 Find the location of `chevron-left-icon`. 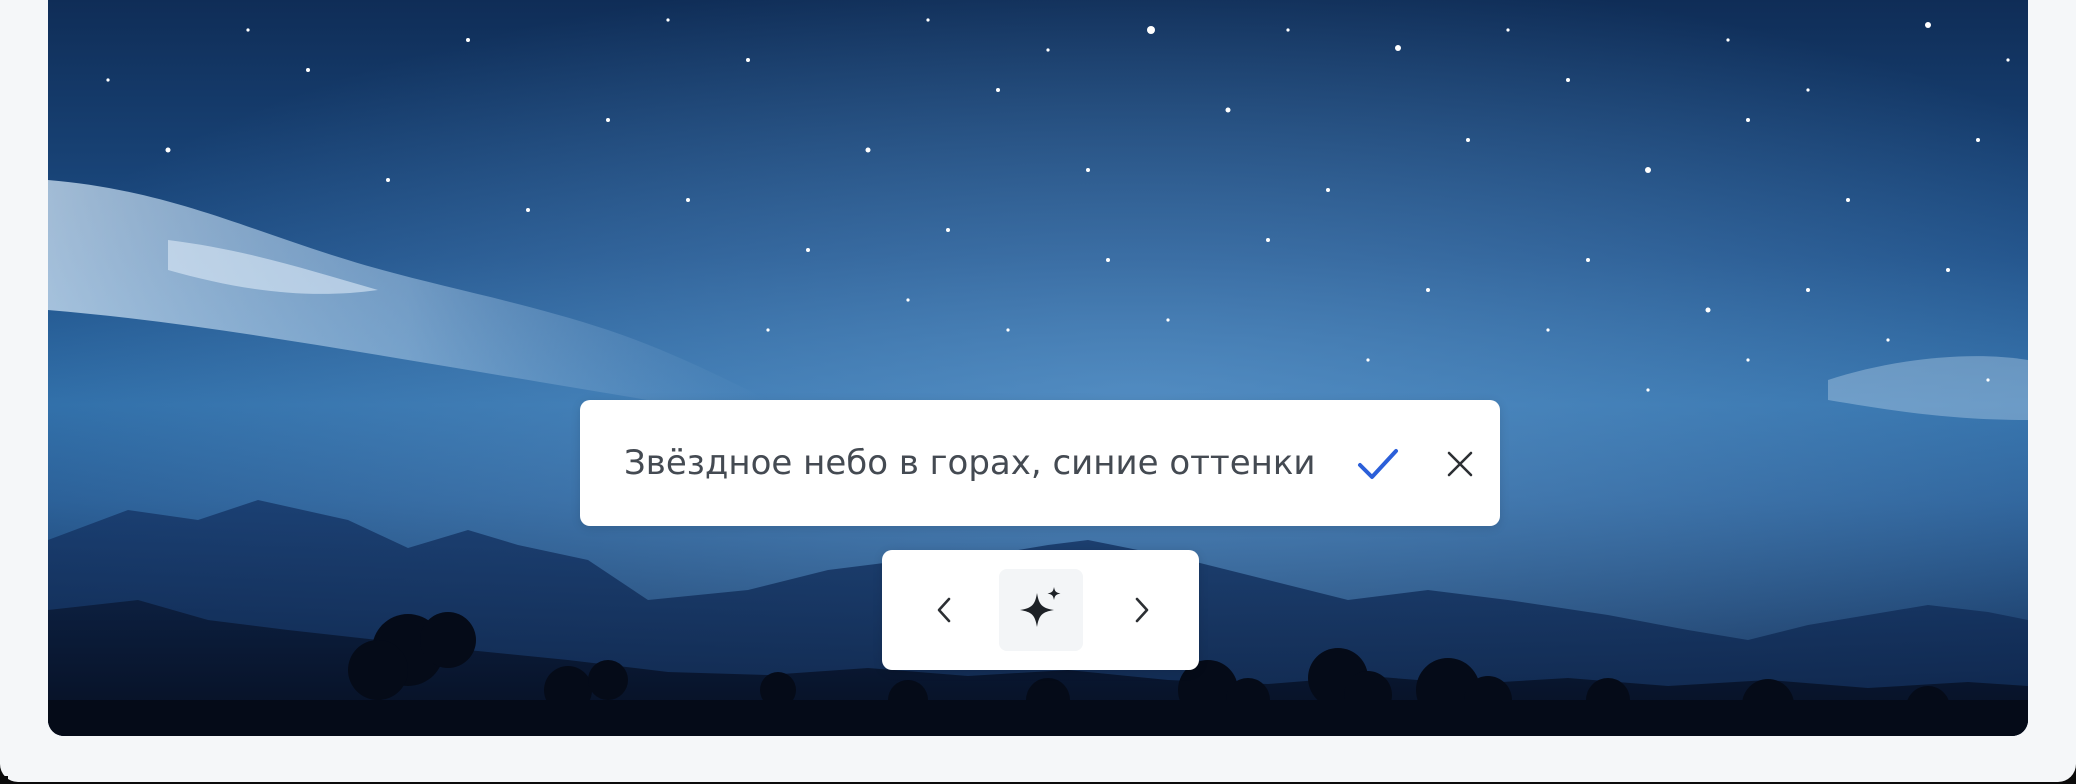

chevron-left-icon is located at coordinates (944, 610).